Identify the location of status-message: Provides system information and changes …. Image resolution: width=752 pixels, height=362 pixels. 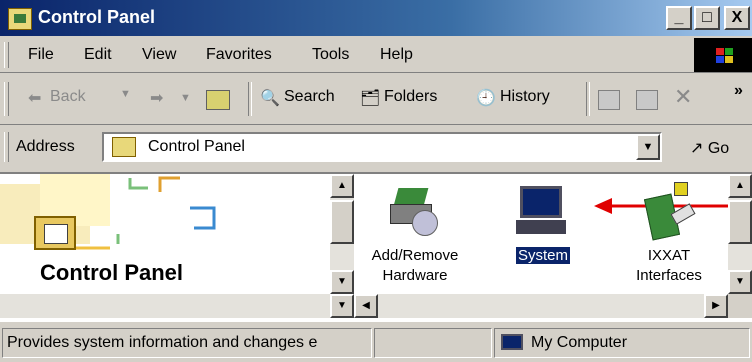
(162, 342).